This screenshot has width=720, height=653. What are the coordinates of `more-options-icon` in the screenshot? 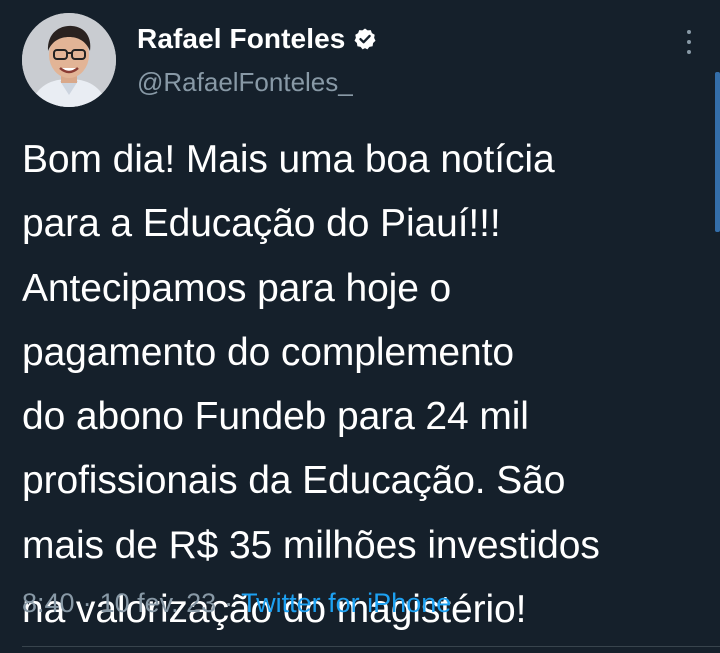 It's located at (689, 42).